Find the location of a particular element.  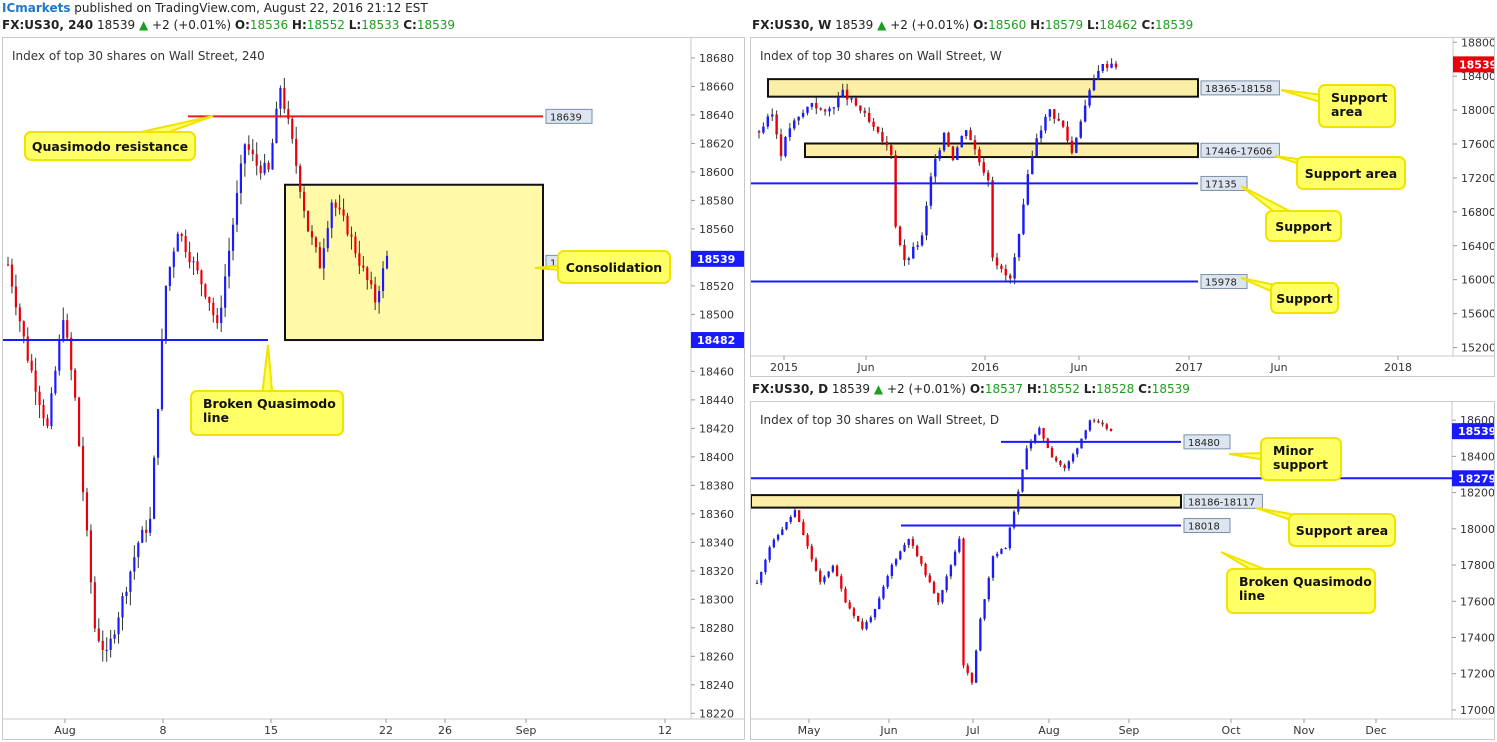

w-up-arrow-icon: ▲ is located at coordinates (882, 25).